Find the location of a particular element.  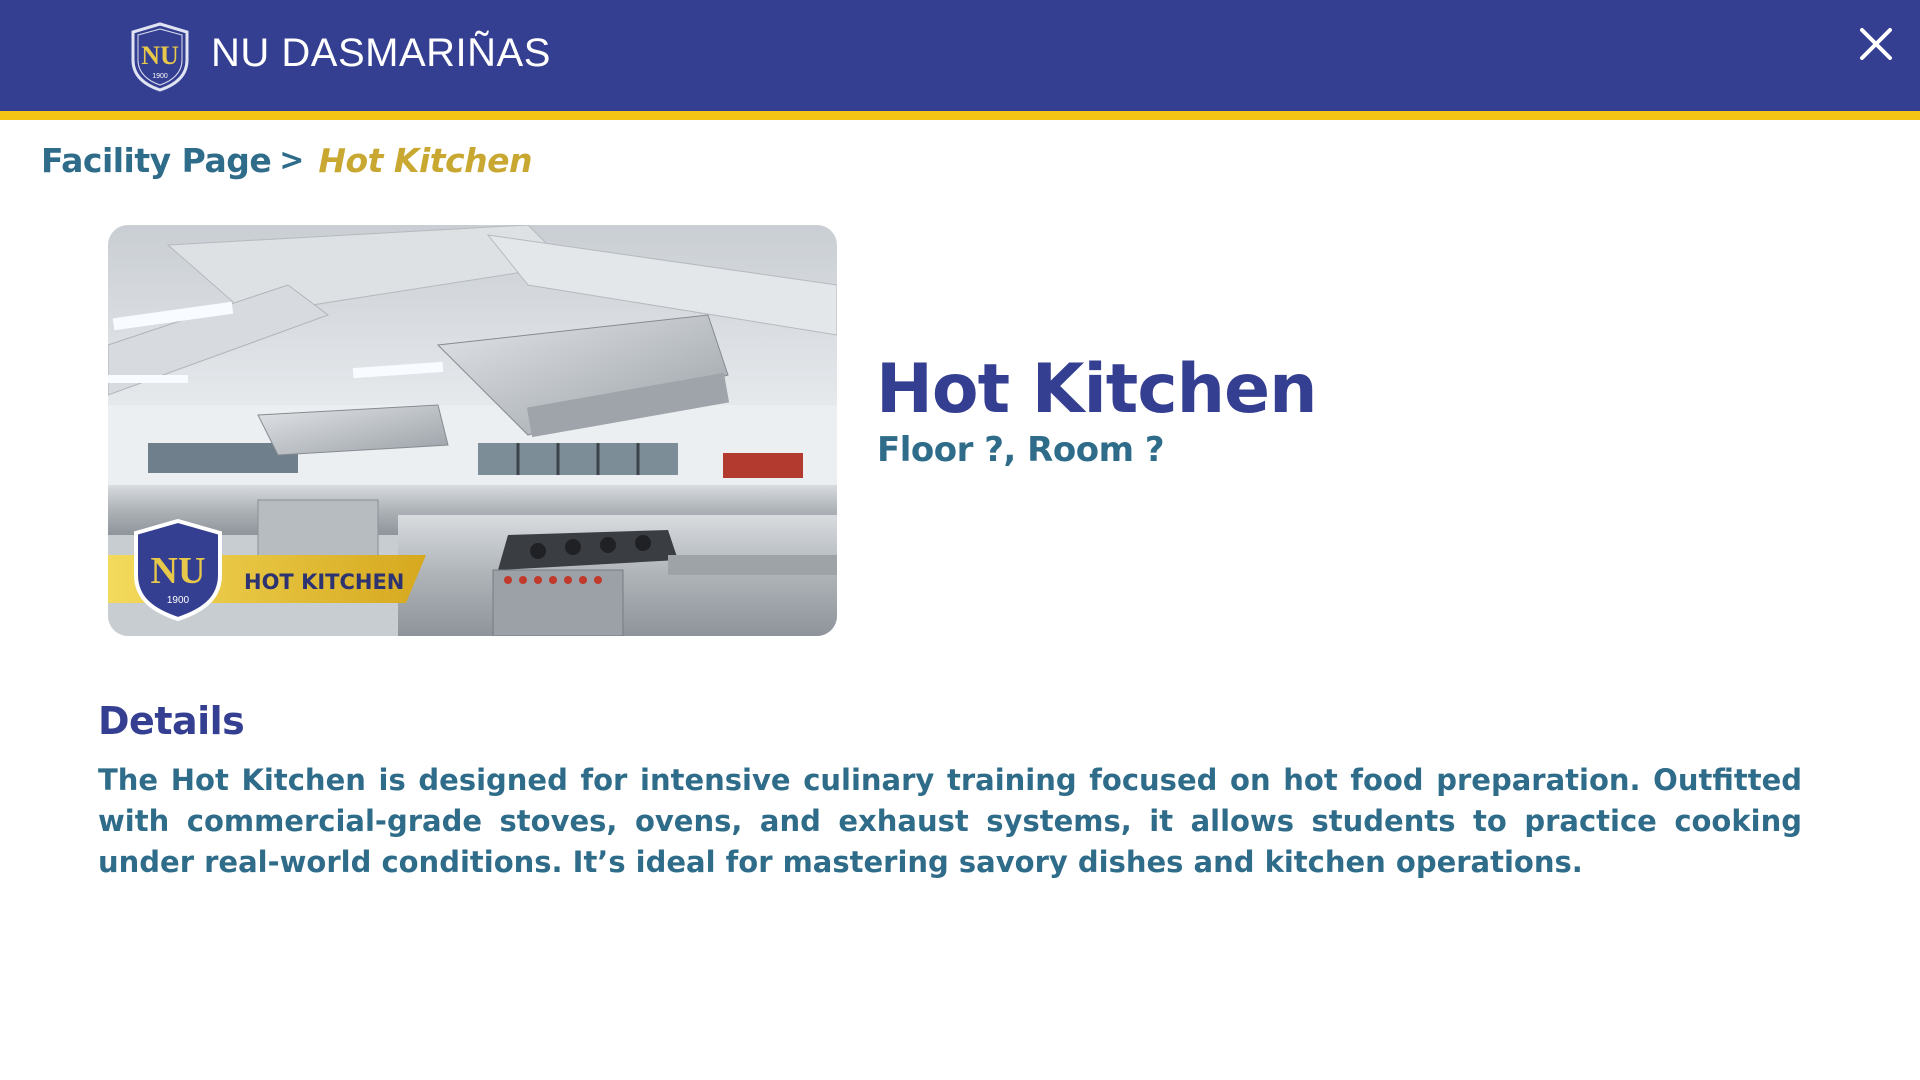

close-button is located at coordinates (1876, 44).